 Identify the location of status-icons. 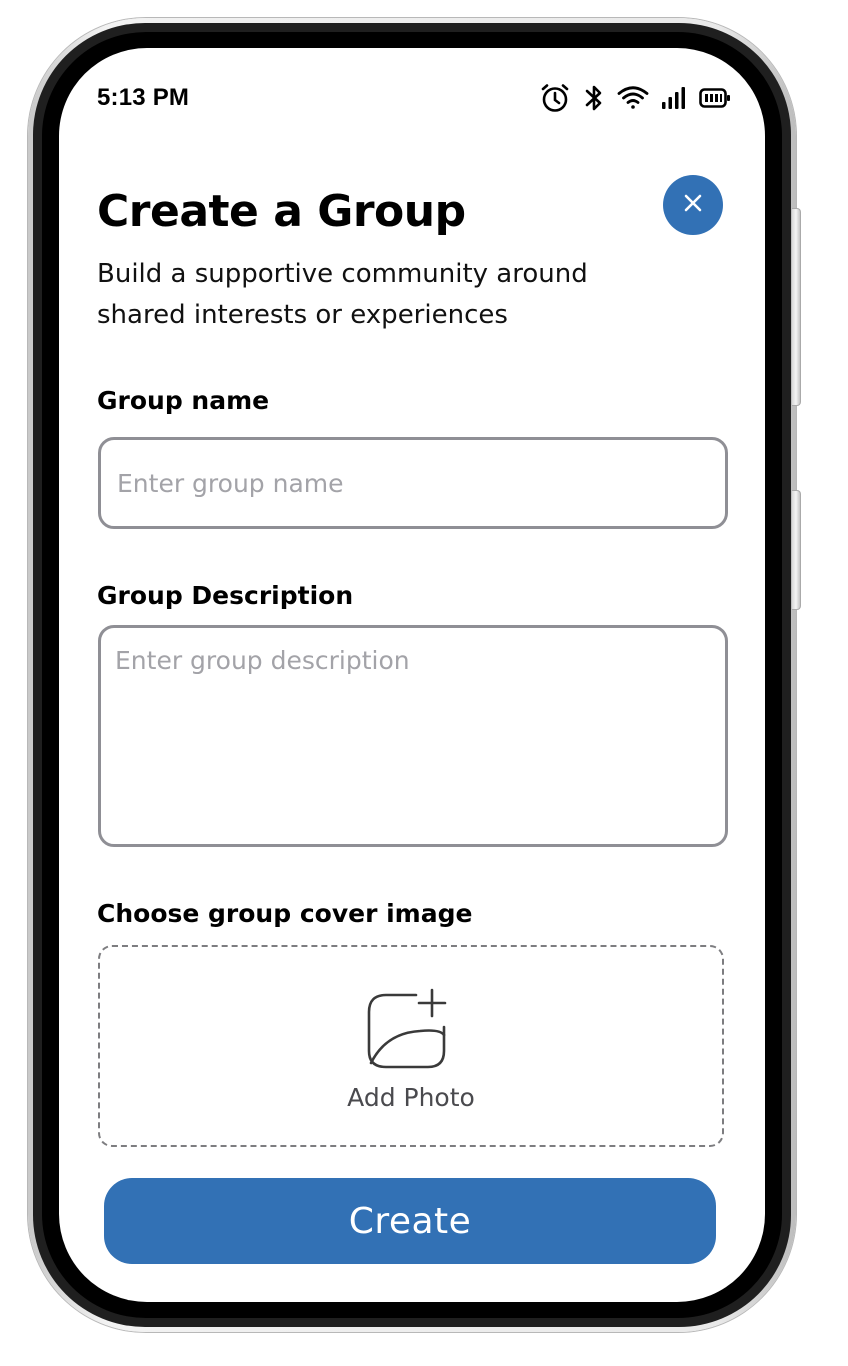
(635, 98).